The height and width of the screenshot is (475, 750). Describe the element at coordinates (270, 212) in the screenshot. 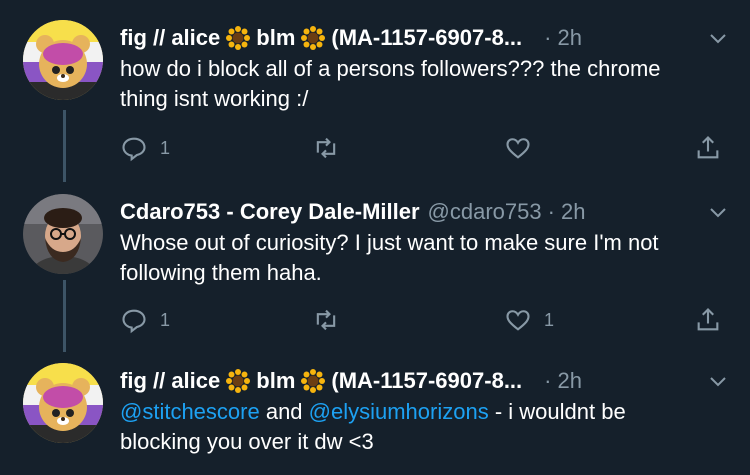

I see `display-name: Cdaro753 - Corey Dale-Miller` at that location.